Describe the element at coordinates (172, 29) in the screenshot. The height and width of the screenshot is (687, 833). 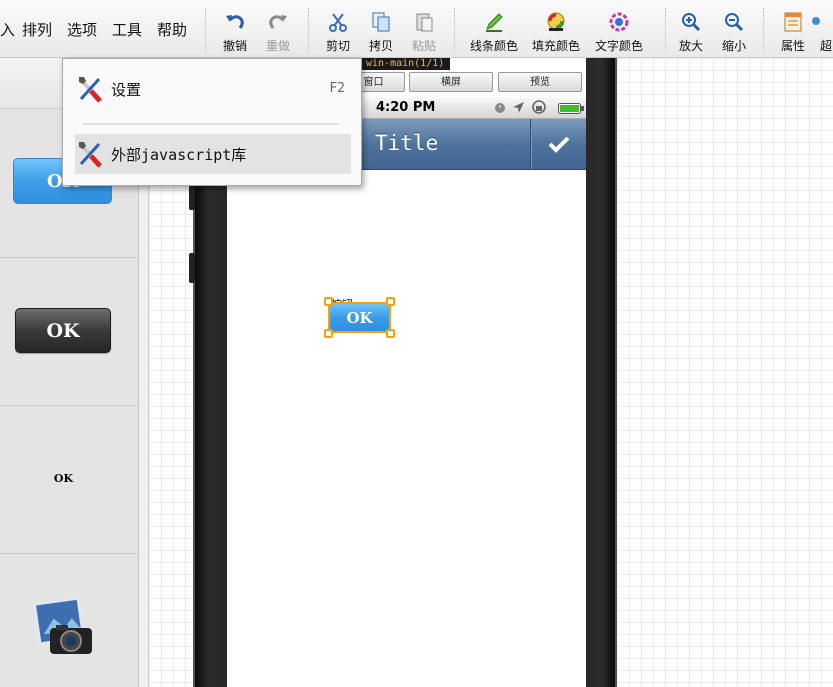
I see `menu-help: 帮助` at that location.